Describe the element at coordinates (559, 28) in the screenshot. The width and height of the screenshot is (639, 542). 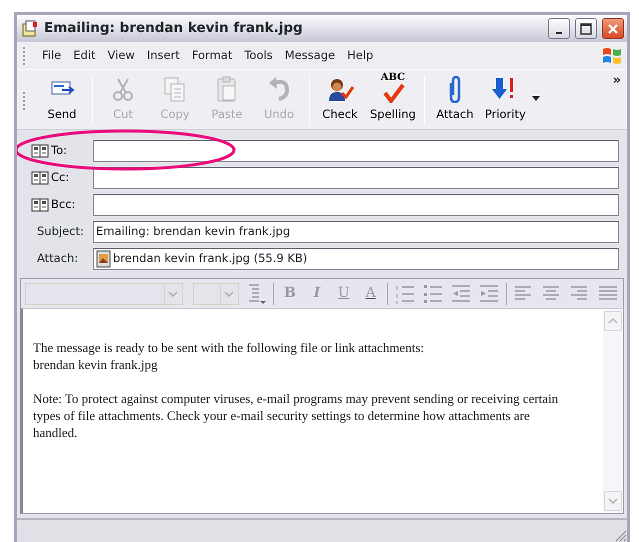
I see `minimize-button` at that location.